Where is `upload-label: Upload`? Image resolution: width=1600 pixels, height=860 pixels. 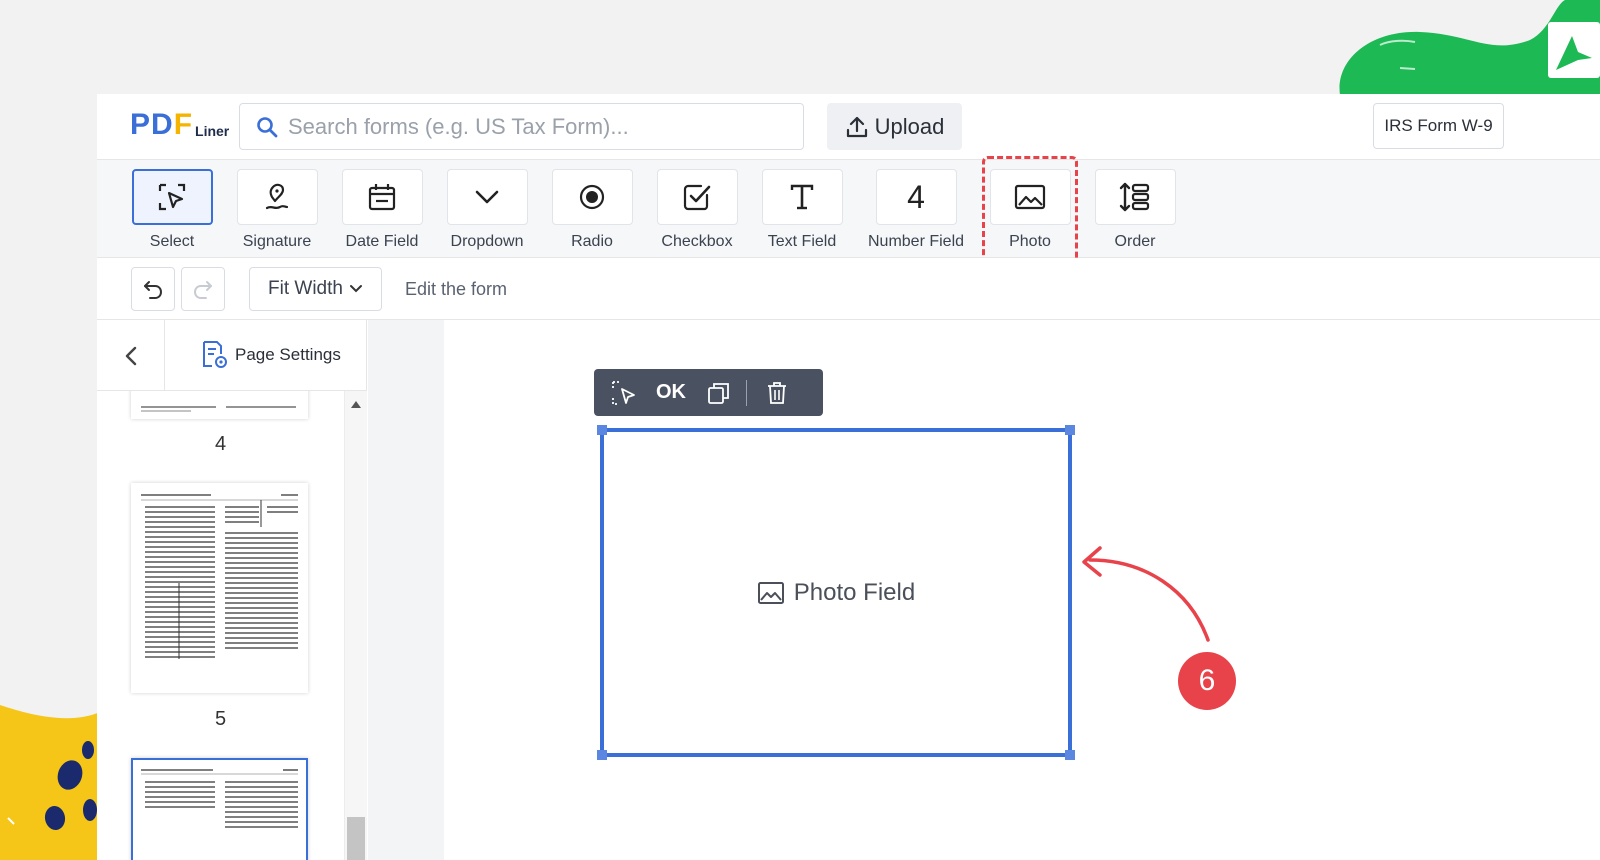 upload-label: Upload is located at coordinates (909, 126).